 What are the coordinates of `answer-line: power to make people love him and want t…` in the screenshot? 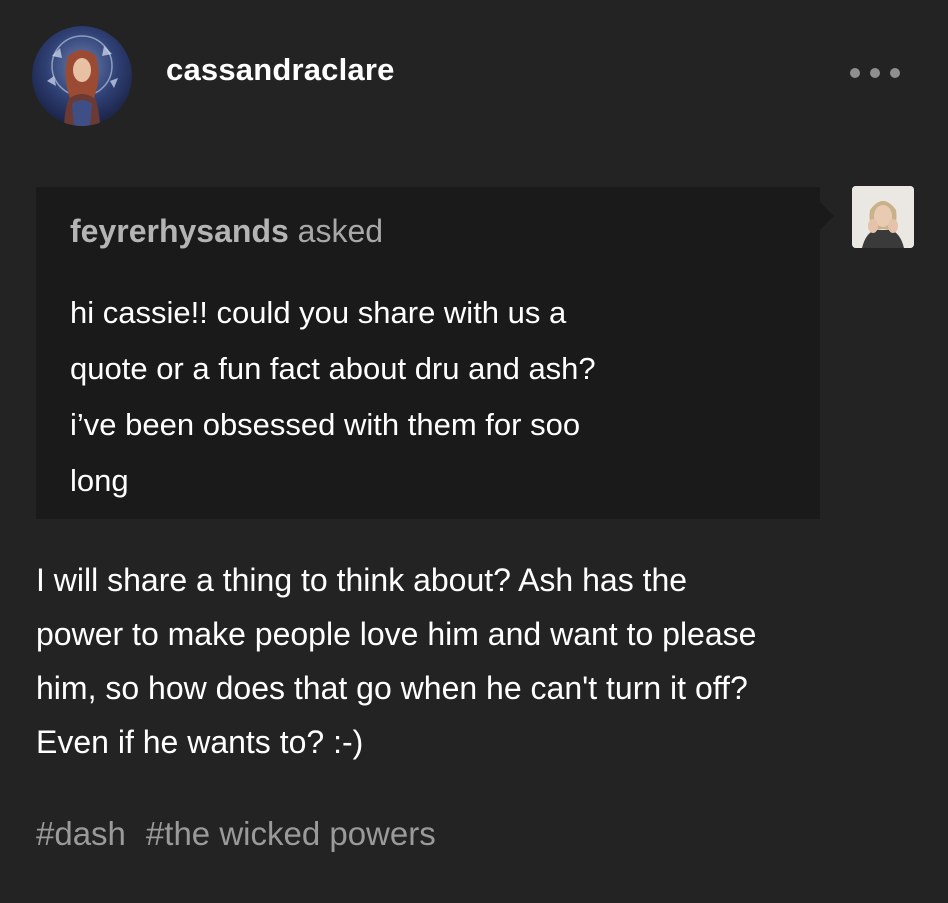 It's located at (396, 634).